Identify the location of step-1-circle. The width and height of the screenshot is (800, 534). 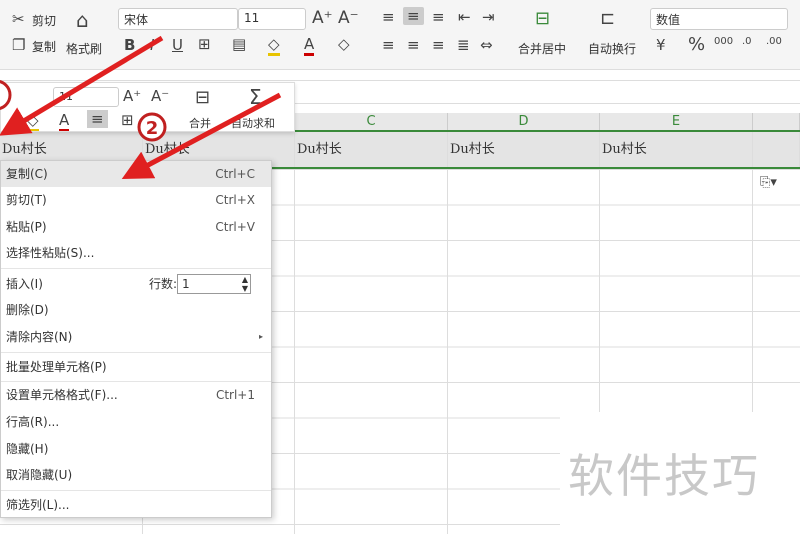
(6, 95).